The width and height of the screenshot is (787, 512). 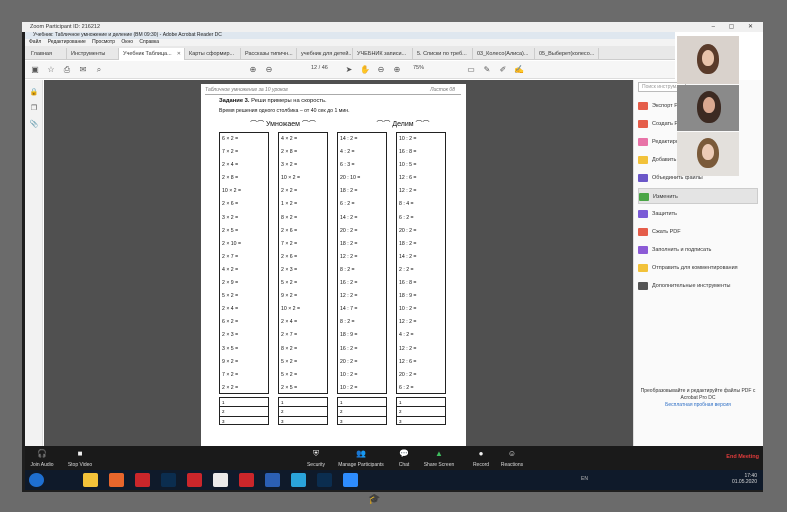 What do you see at coordinates (365, 70) in the screenshot?
I see `hand-tool-icon: ✋` at bounding box center [365, 70].